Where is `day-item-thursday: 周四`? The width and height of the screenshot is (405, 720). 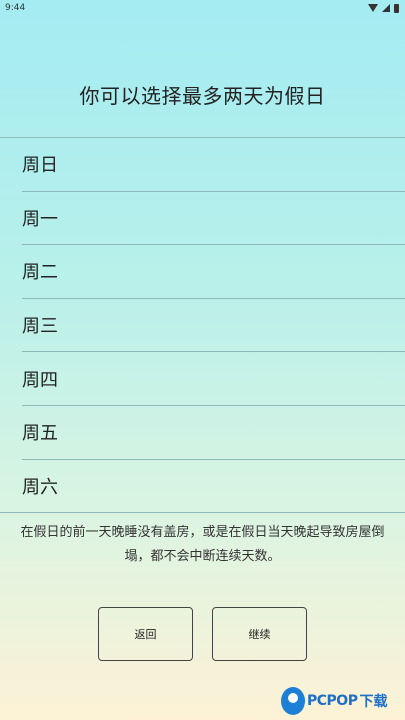
day-item-thursday: 周四 is located at coordinates (213, 379).